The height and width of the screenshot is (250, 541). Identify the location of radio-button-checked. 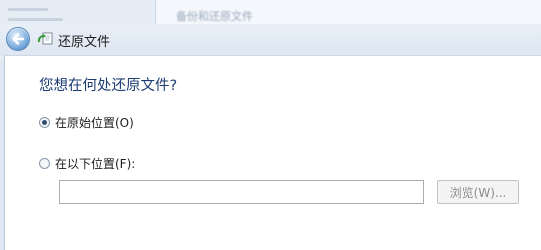
(44, 122).